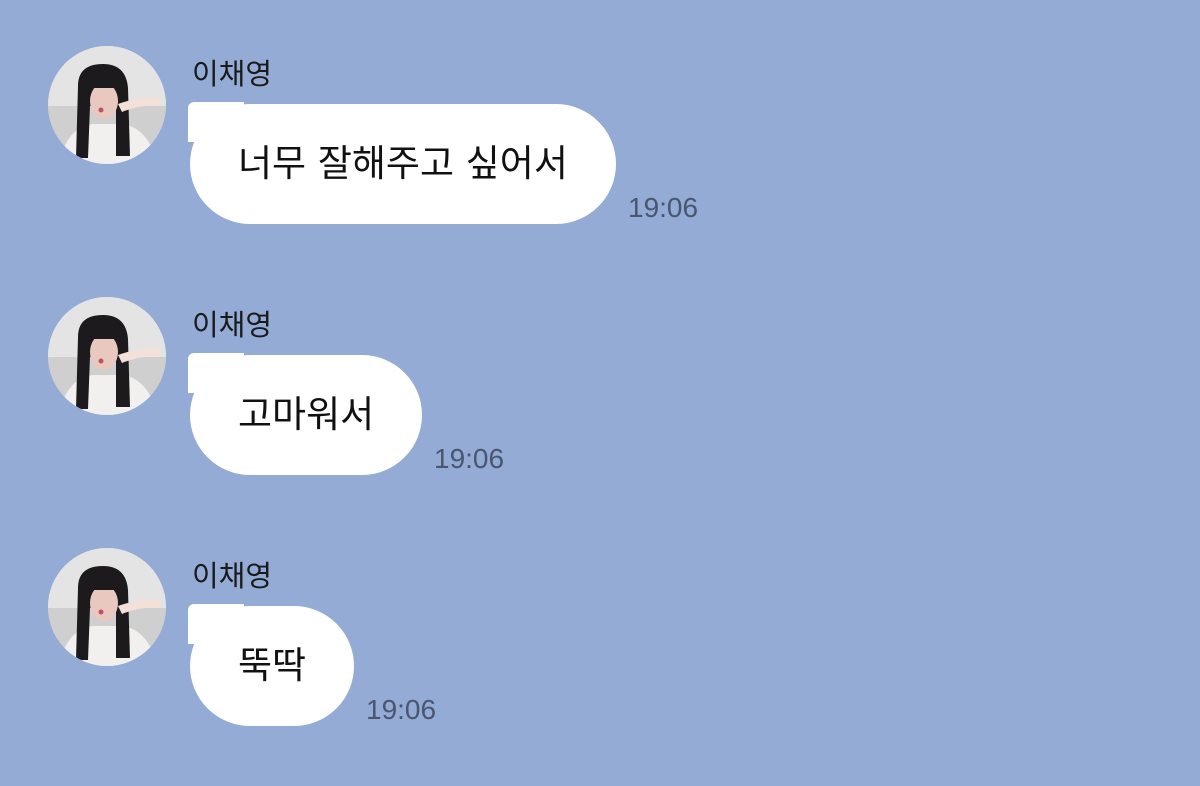  I want to click on message-text: 뚝딱, so click(272, 665).